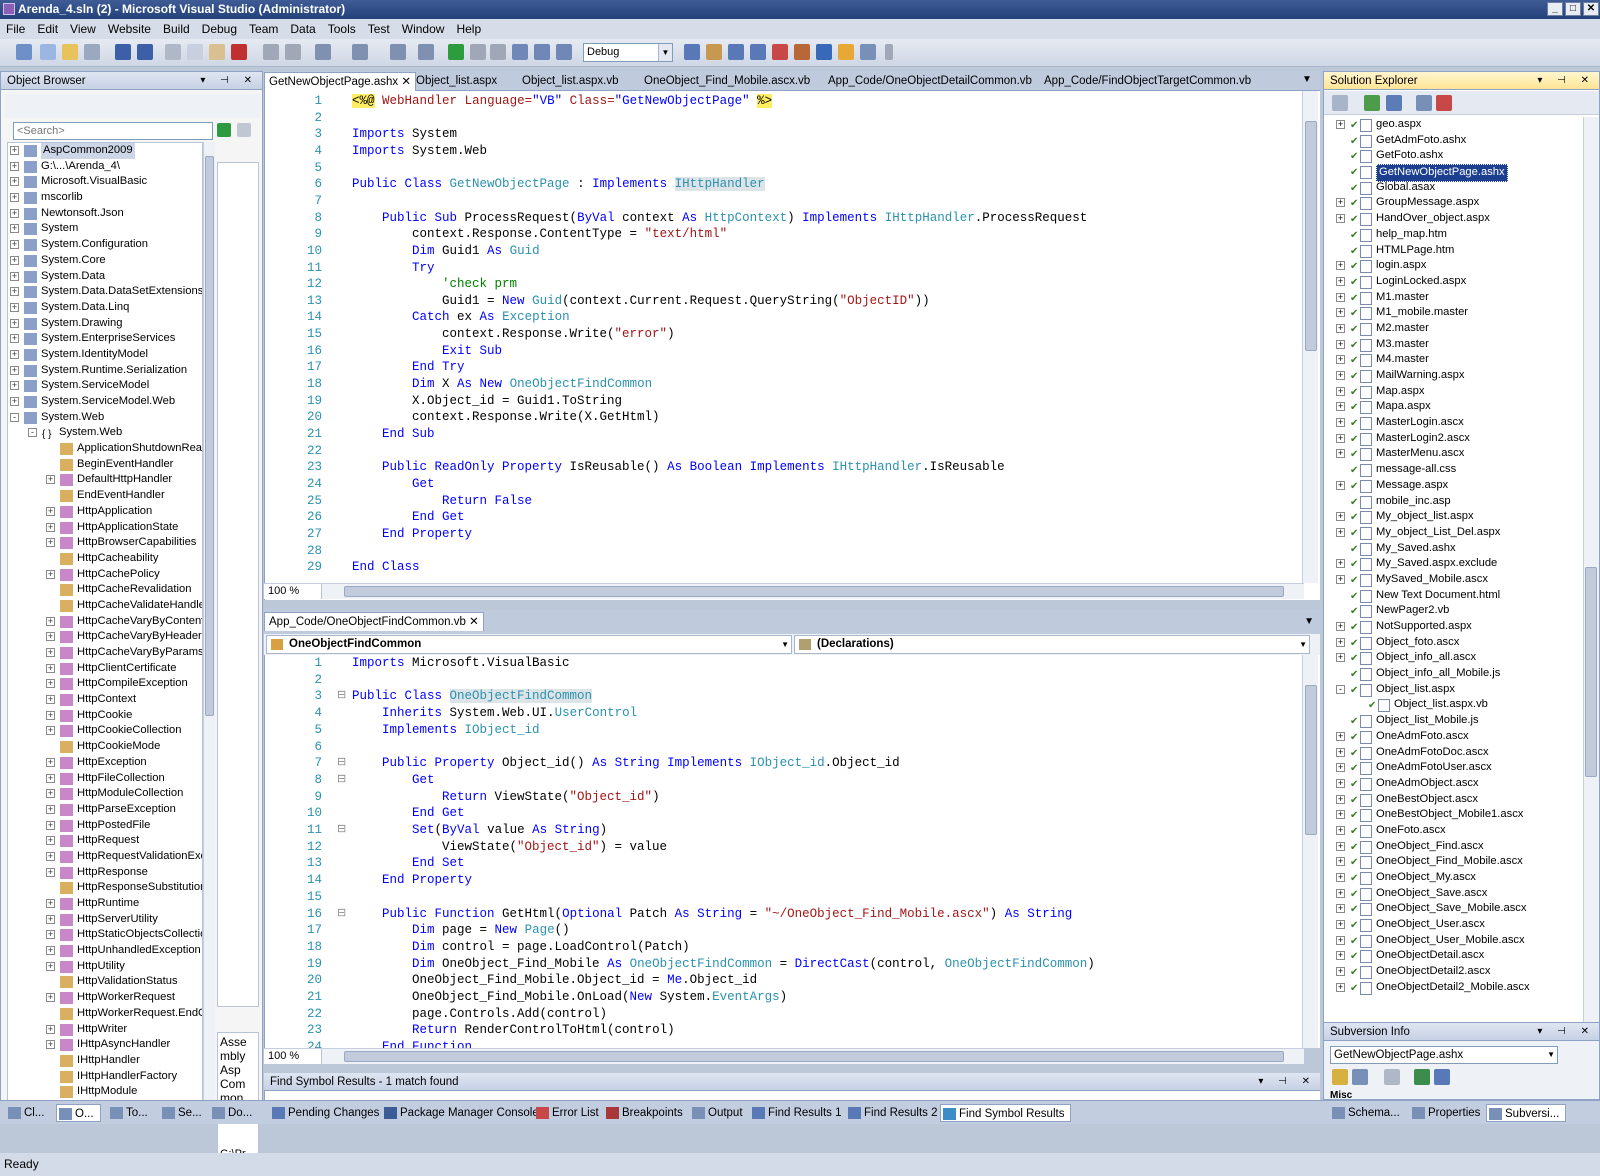 The height and width of the screenshot is (1176, 1600). I want to click on outline-collapse-icon: ⊟, so click(341, 763).